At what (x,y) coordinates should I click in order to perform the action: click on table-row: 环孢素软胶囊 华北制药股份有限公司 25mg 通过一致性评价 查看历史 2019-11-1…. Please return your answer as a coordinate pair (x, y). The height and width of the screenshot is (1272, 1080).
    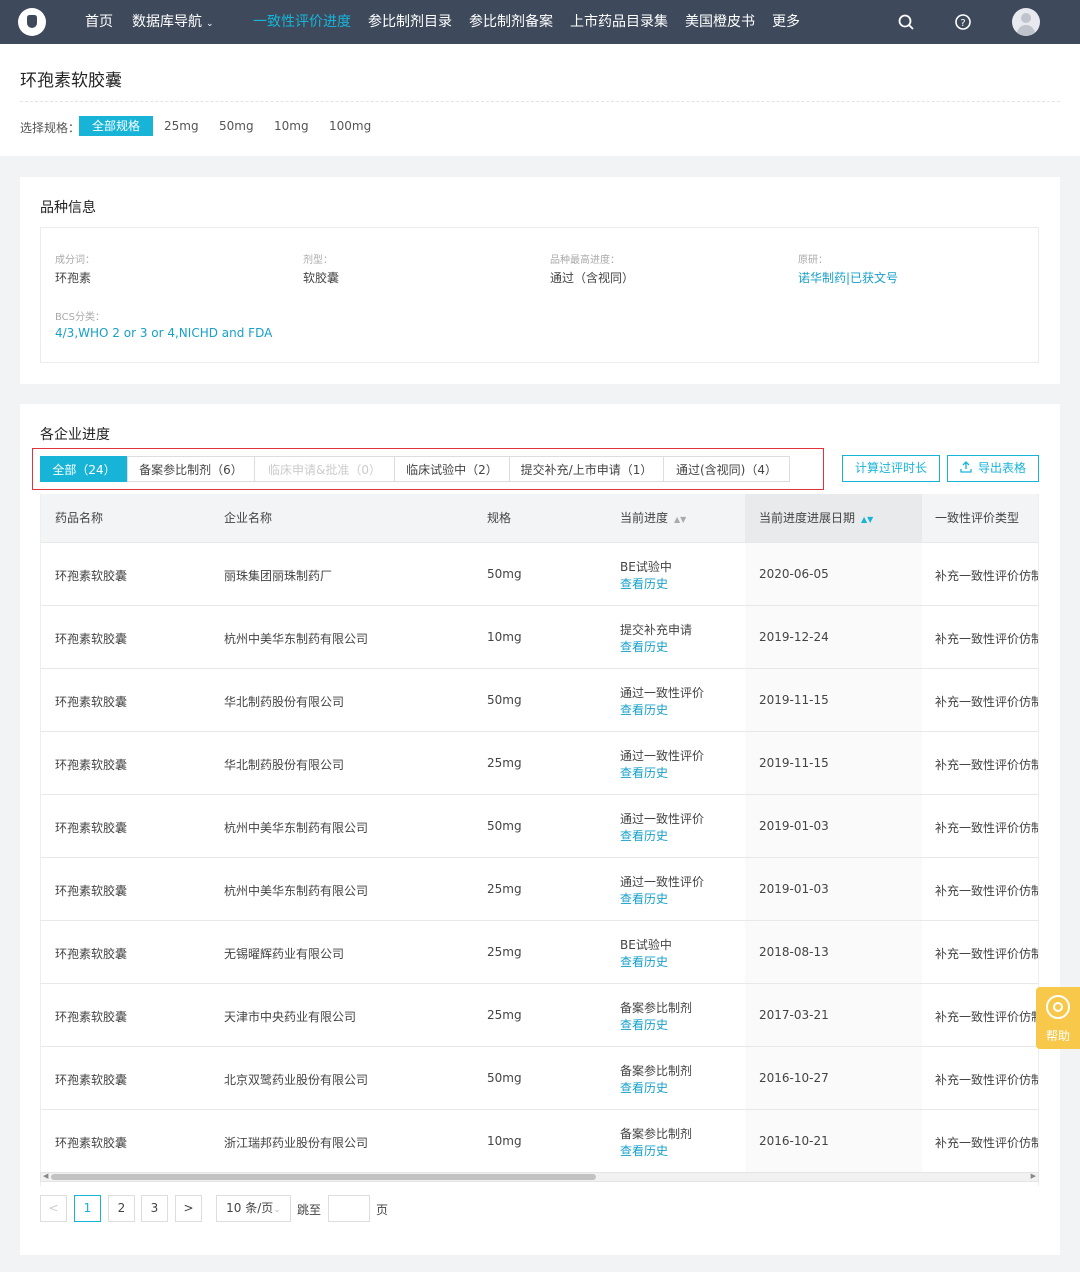
    Looking at the image, I should click on (539, 762).